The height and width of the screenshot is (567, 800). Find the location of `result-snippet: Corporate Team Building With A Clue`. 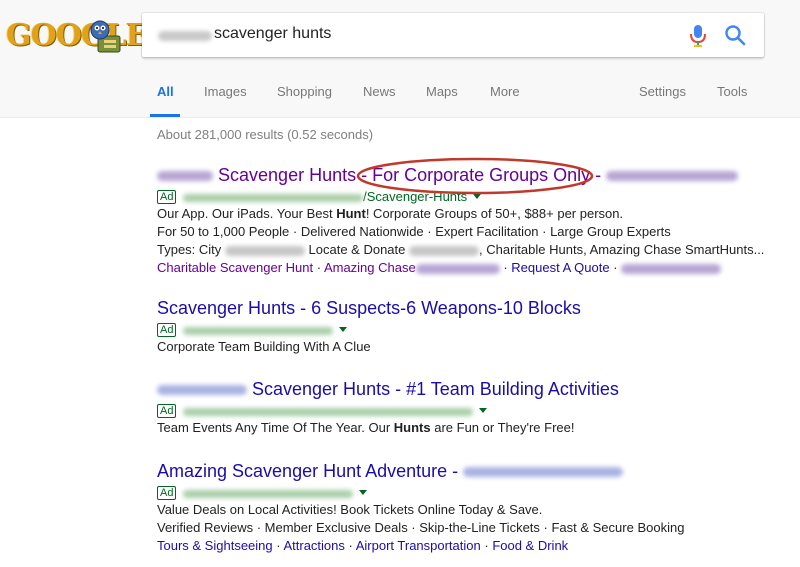

result-snippet: Corporate Team Building With A Clue is located at coordinates (264, 346).